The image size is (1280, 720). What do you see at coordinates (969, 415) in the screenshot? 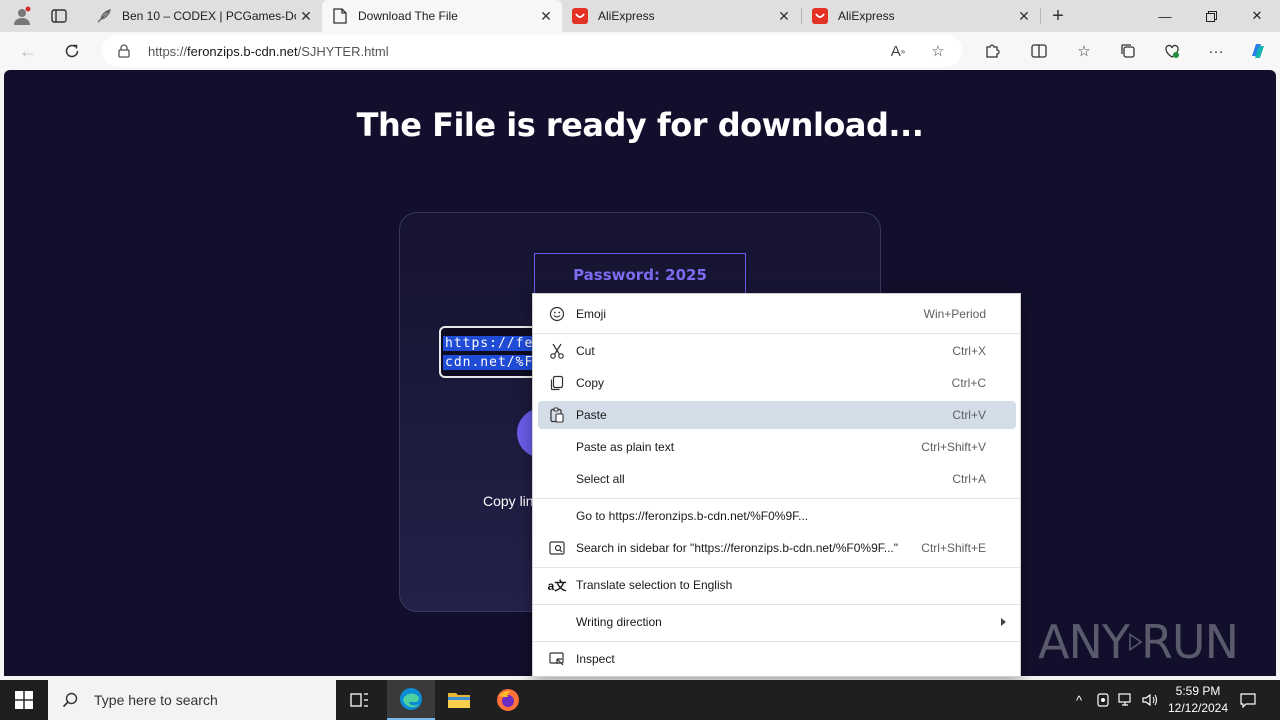
I see `ctx-shortcut: Ctrl+V` at bounding box center [969, 415].